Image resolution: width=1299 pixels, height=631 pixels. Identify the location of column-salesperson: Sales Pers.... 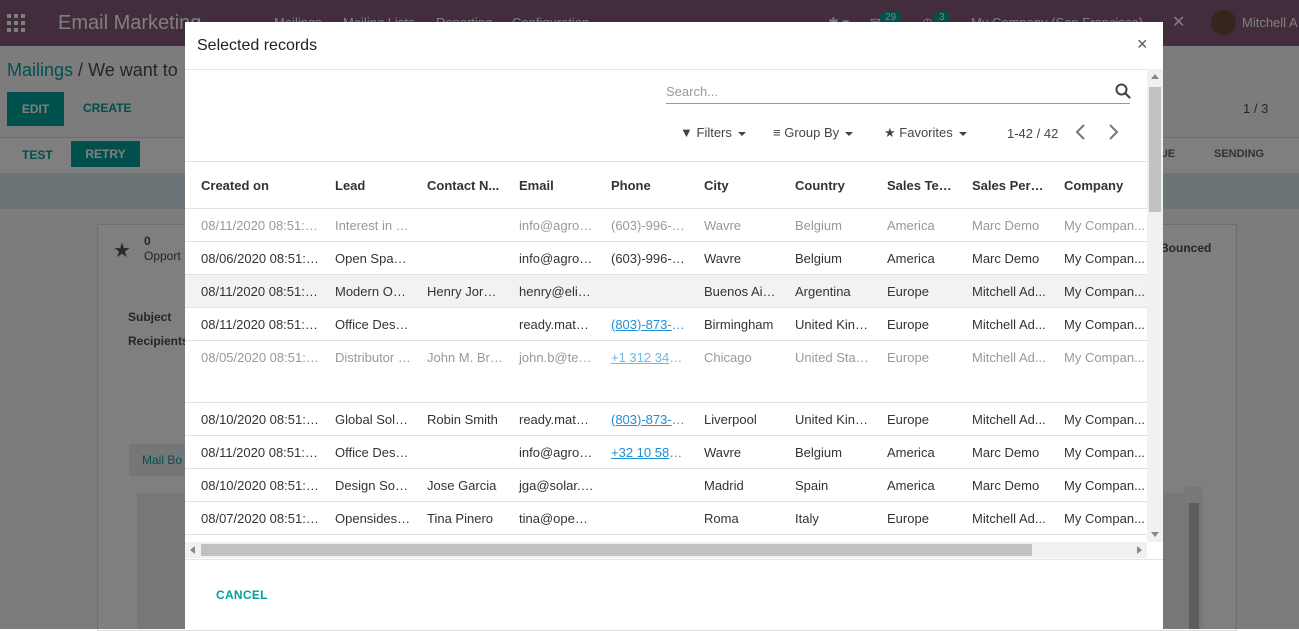
(1002, 185).